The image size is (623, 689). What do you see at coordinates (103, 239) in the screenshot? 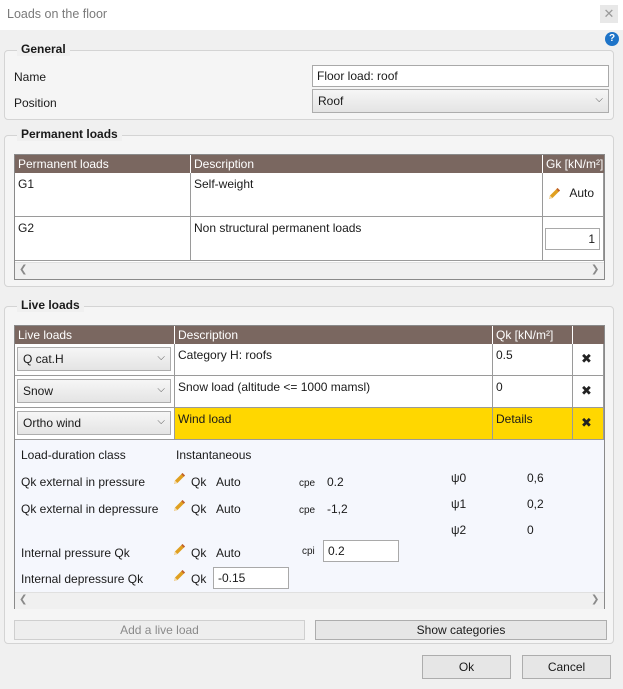
I see `table-row: G2` at bounding box center [103, 239].